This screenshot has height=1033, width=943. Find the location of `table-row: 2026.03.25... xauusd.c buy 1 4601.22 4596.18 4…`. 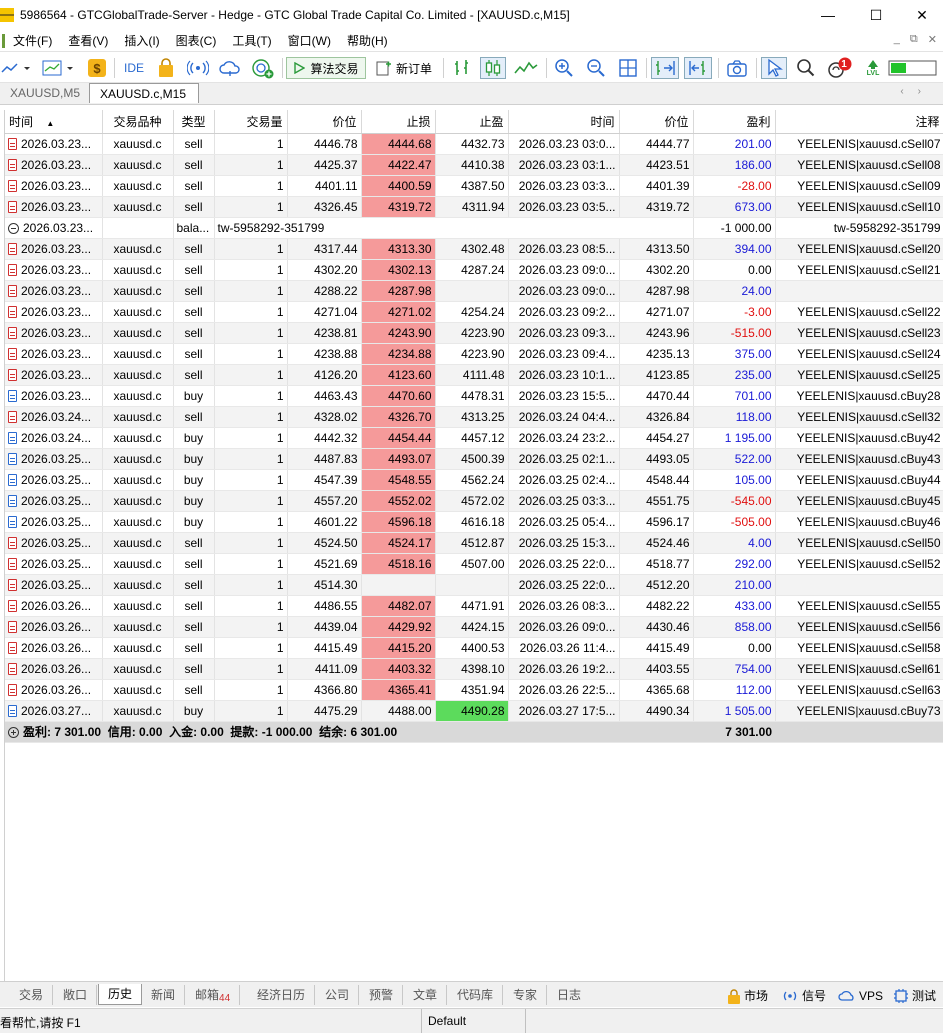

table-row: 2026.03.25... xauusd.c buy 1 4601.22 4596.18 4… is located at coordinates (474, 522).